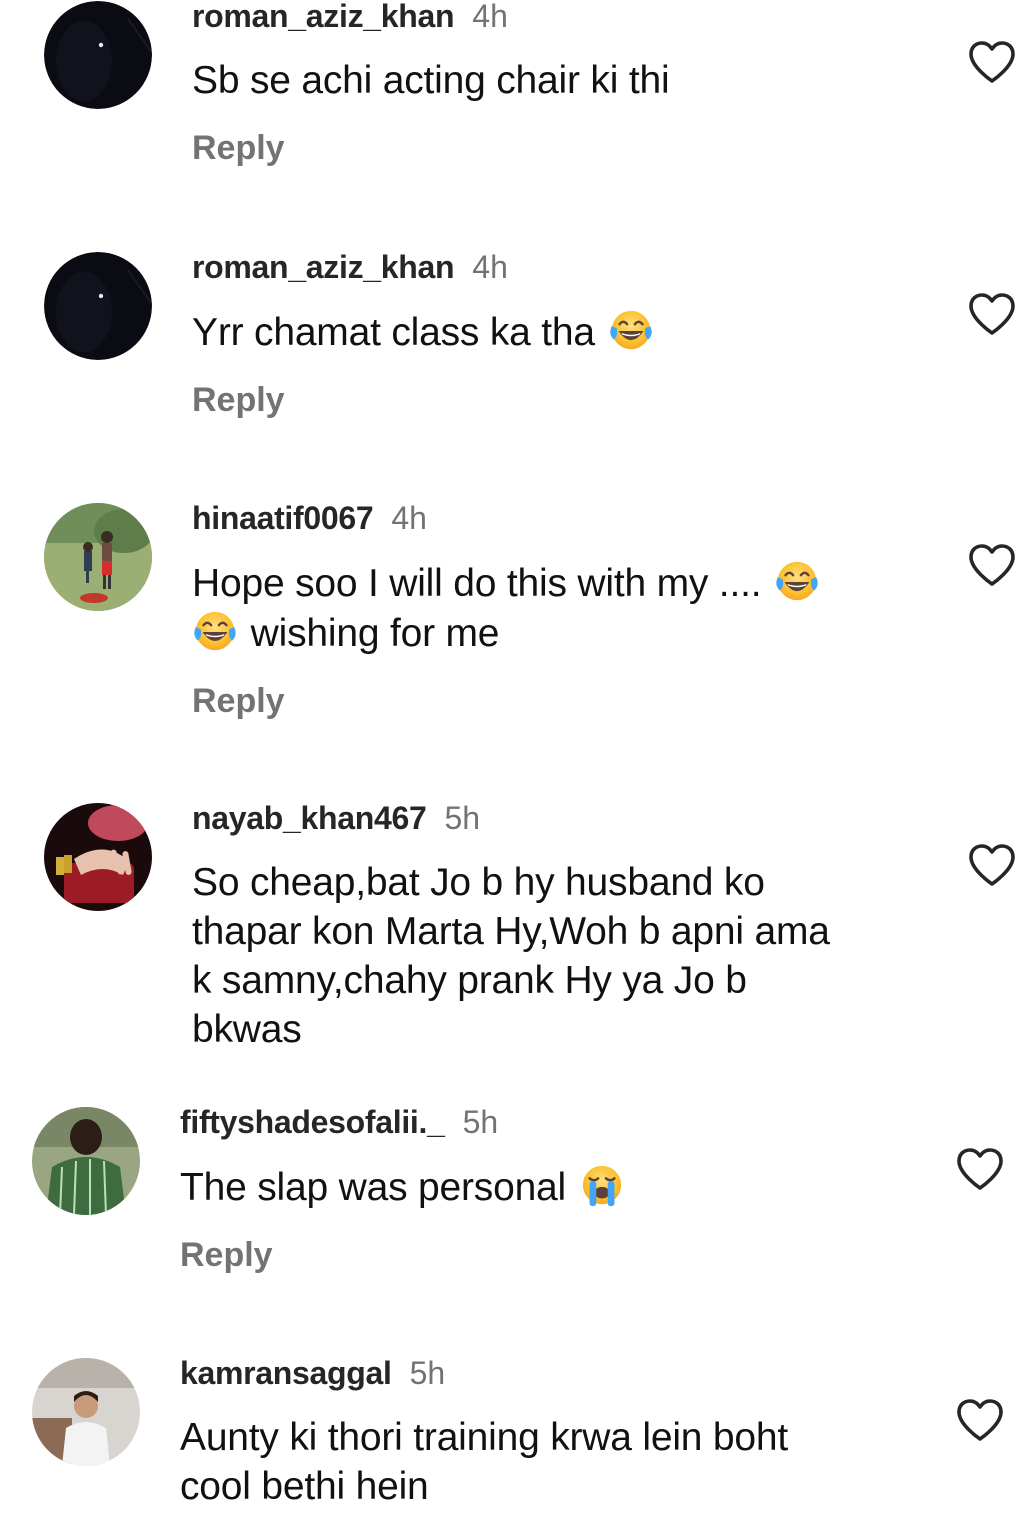 The height and width of the screenshot is (1536, 1018). Describe the element at coordinates (393, 332) in the screenshot. I see `comment-text-content: Yrr chamat class ka tha` at that location.